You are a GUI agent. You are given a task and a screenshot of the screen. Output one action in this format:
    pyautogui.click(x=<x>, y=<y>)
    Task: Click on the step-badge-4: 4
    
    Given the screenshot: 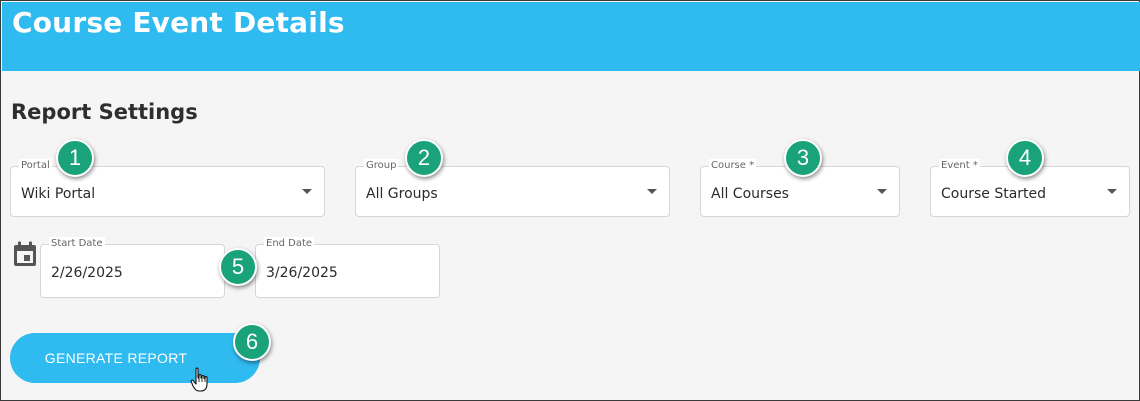 What is the action you would take?
    pyautogui.click(x=1025, y=158)
    